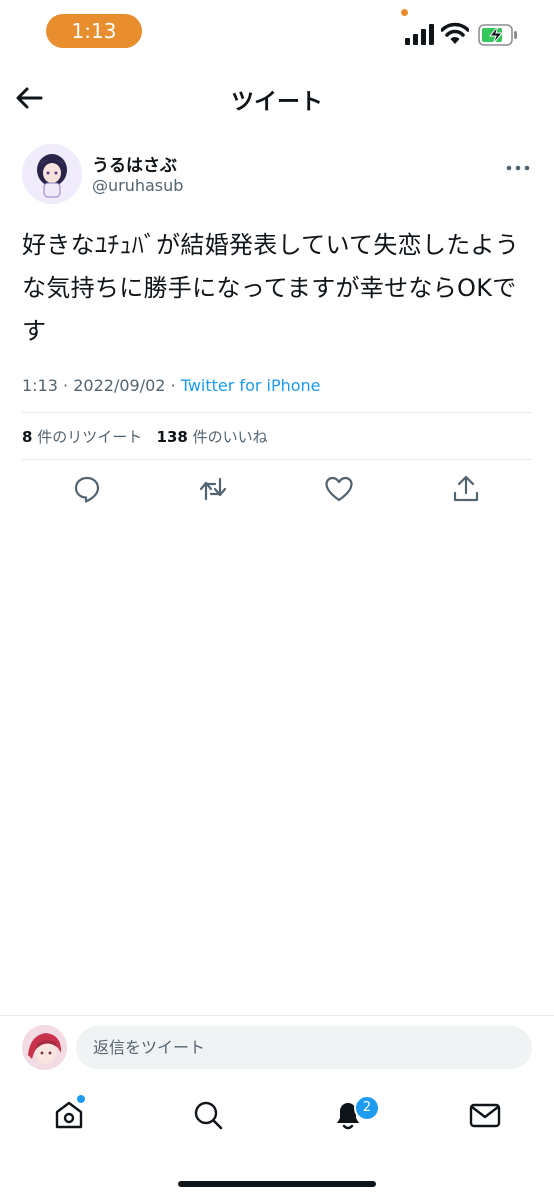  I want to click on retweet-label: 件のリツイート, so click(90, 437).